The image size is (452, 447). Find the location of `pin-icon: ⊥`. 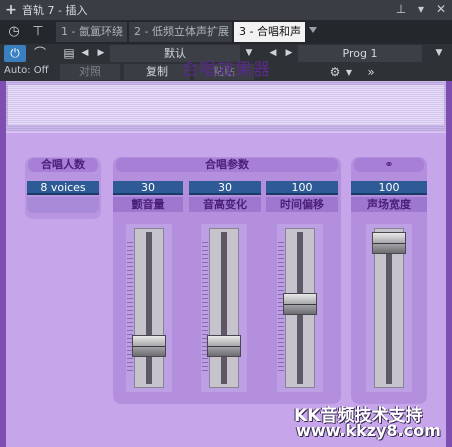

pin-icon: ⊥ is located at coordinates (401, 9).